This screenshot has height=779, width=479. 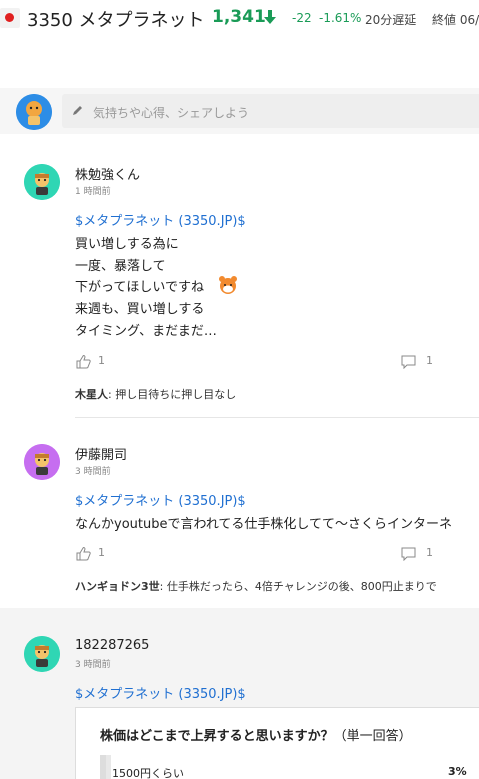 I want to click on reply-text: : 押し目待ちに押し目なし, so click(x=172, y=394).